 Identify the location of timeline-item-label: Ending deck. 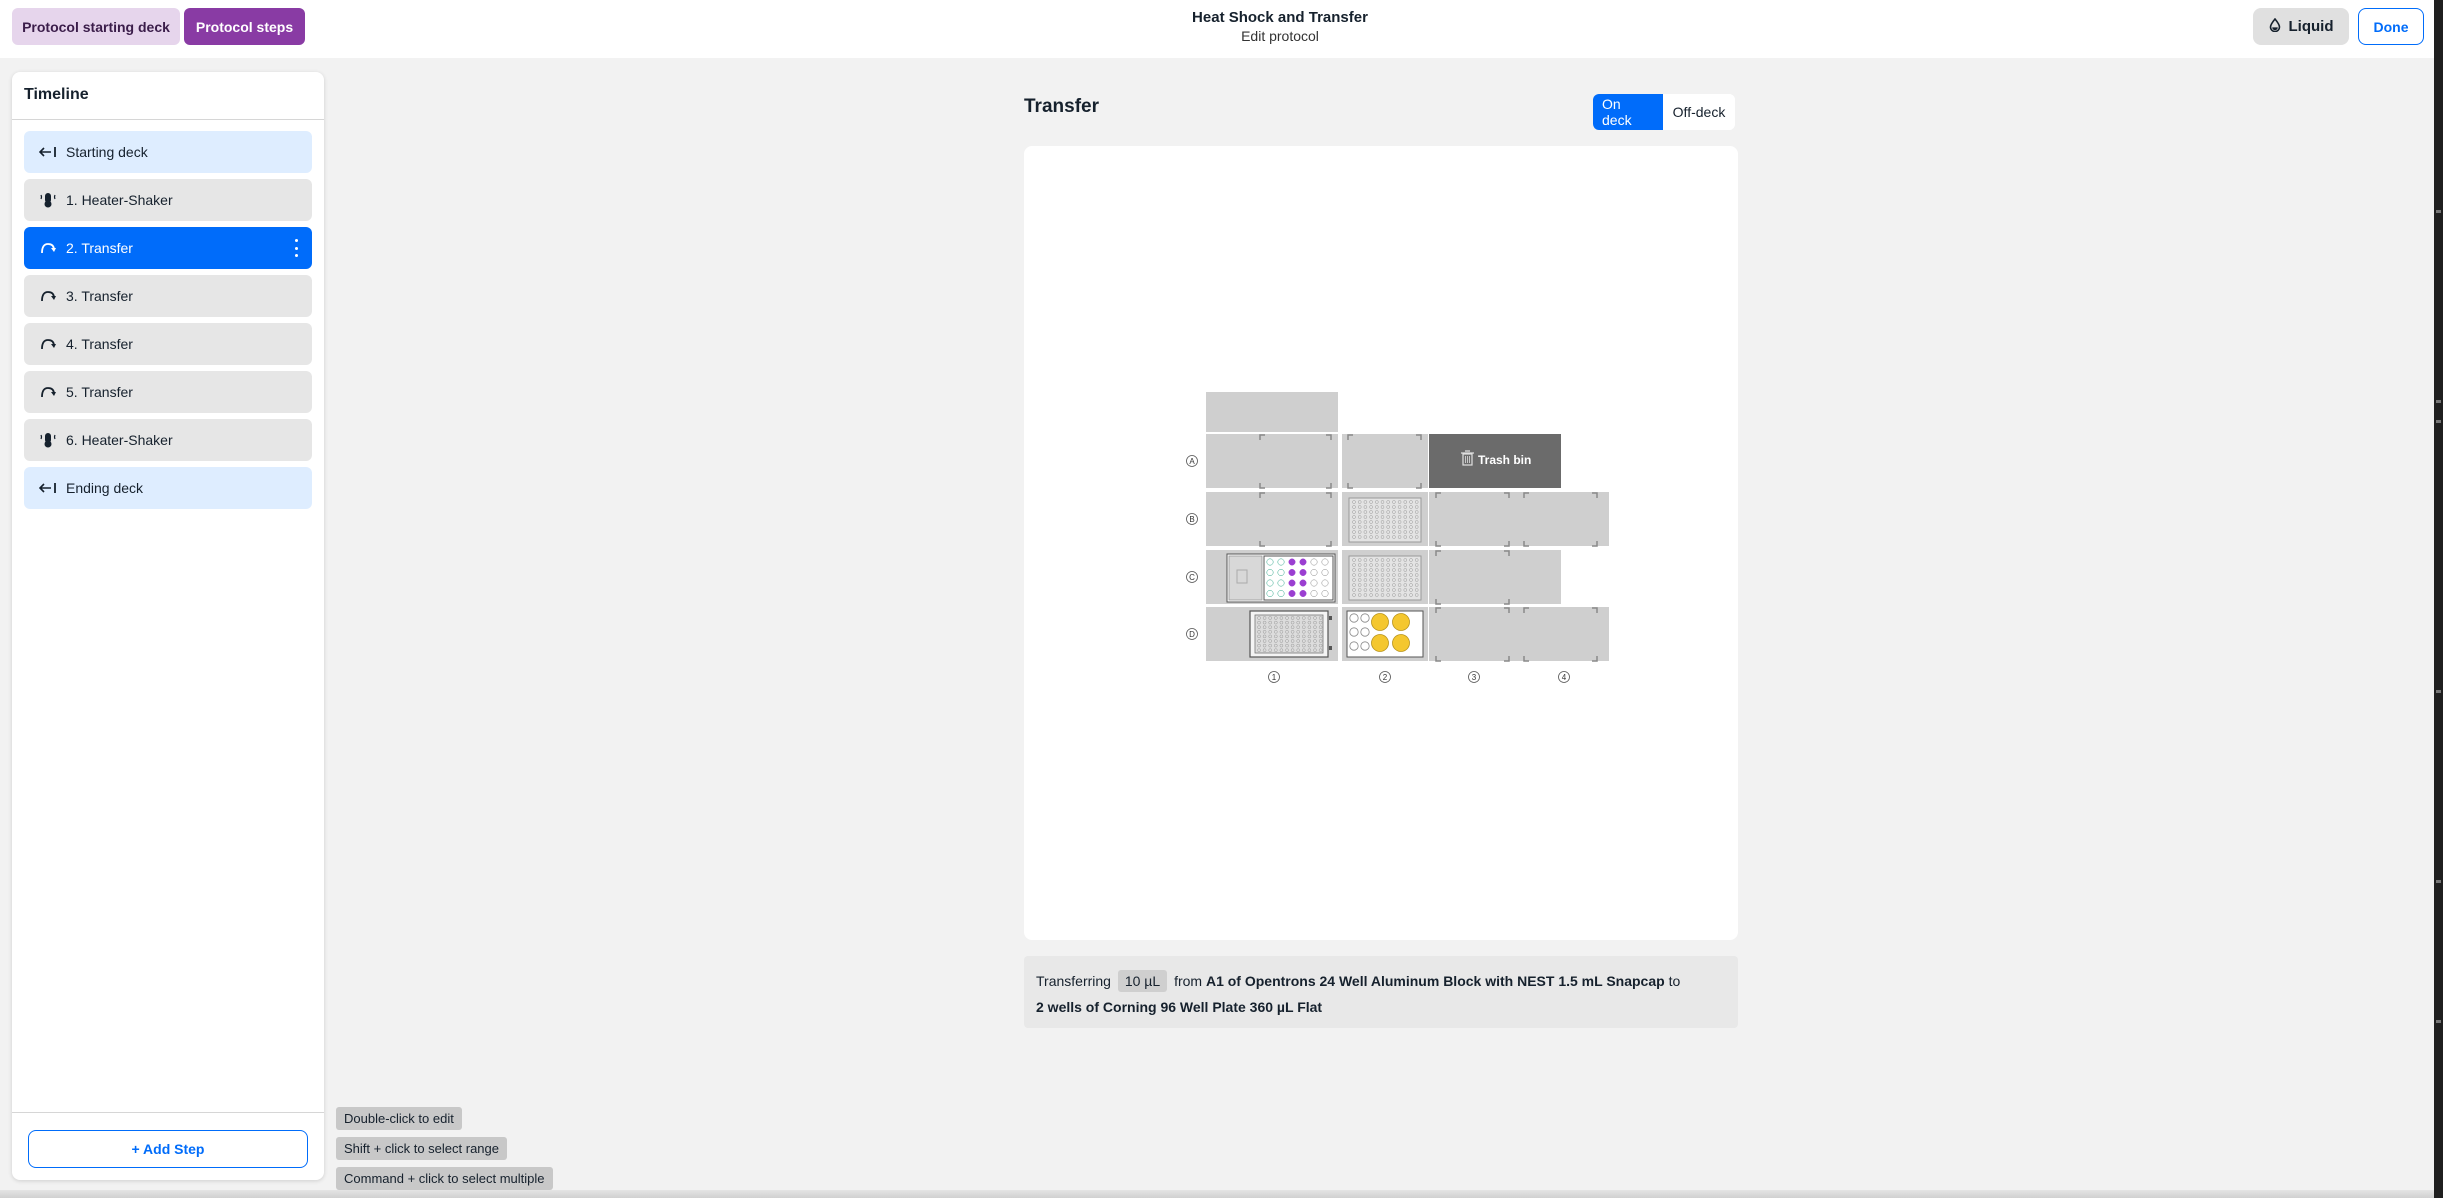
(105, 488).